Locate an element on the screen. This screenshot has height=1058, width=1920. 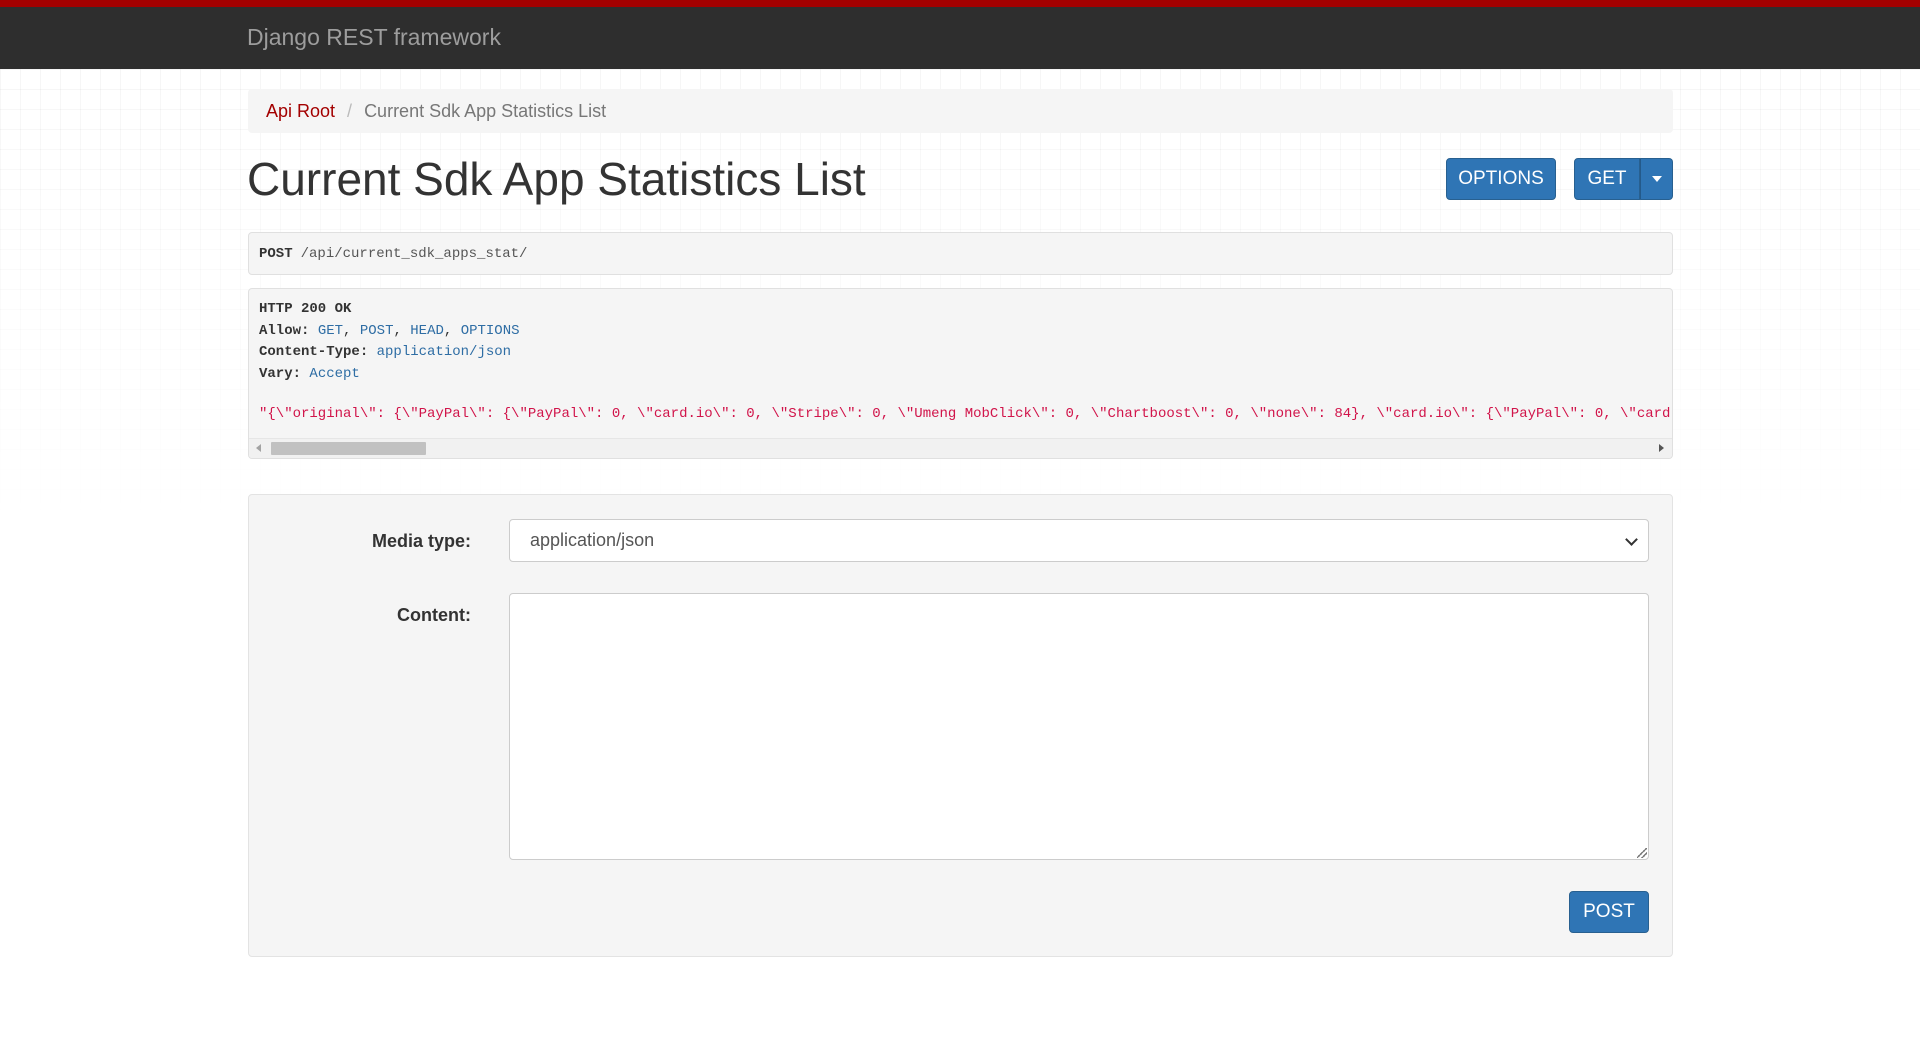
arrow-left-icon is located at coordinates (258, 448).